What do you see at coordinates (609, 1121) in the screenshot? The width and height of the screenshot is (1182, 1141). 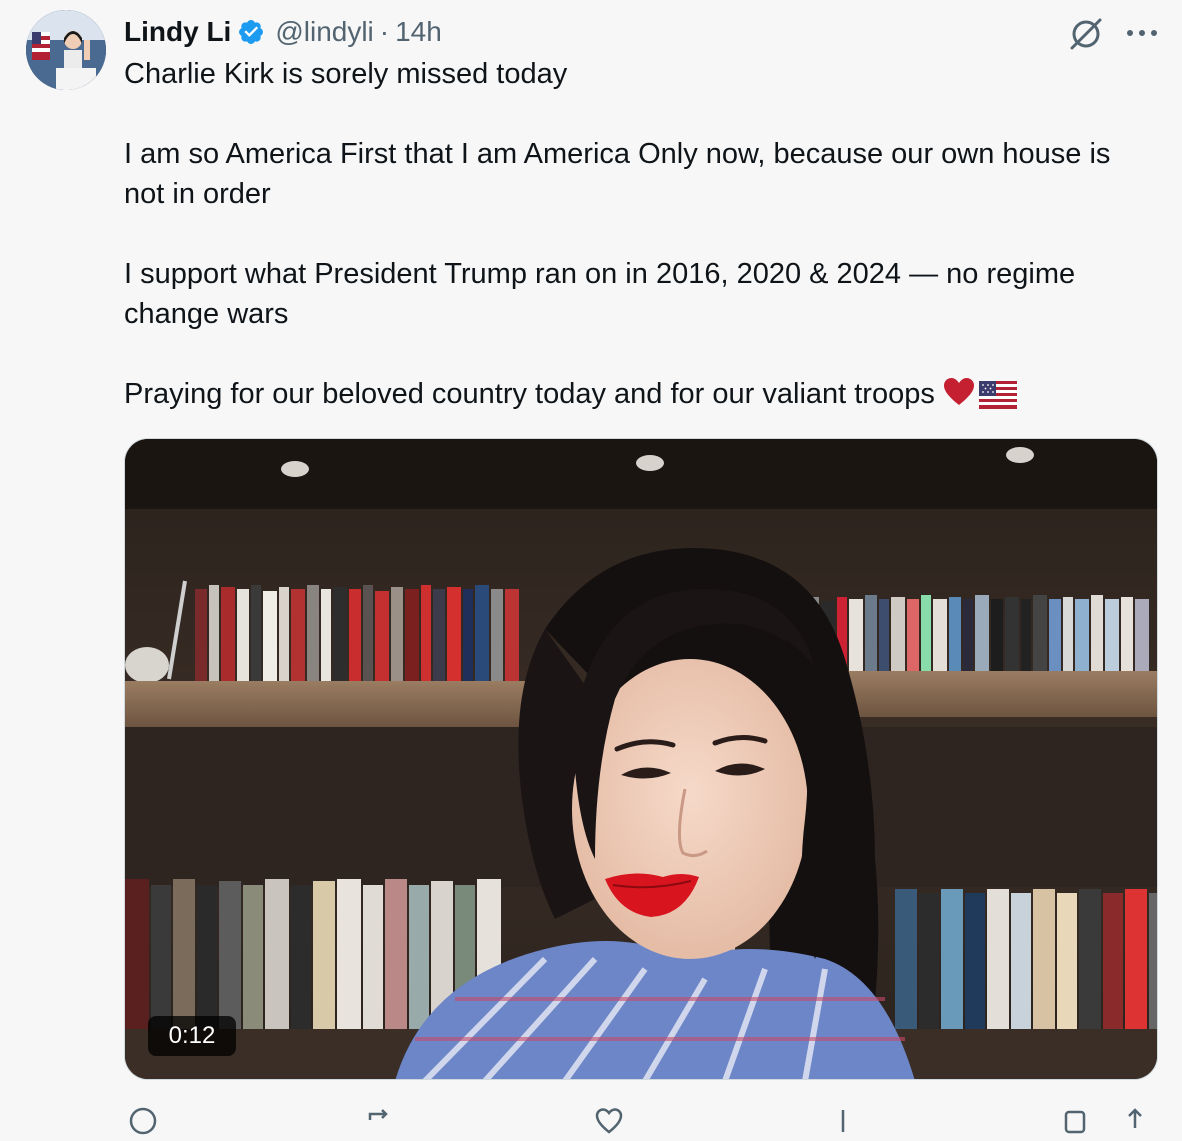 I see `like-icon` at bounding box center [609, 1121].